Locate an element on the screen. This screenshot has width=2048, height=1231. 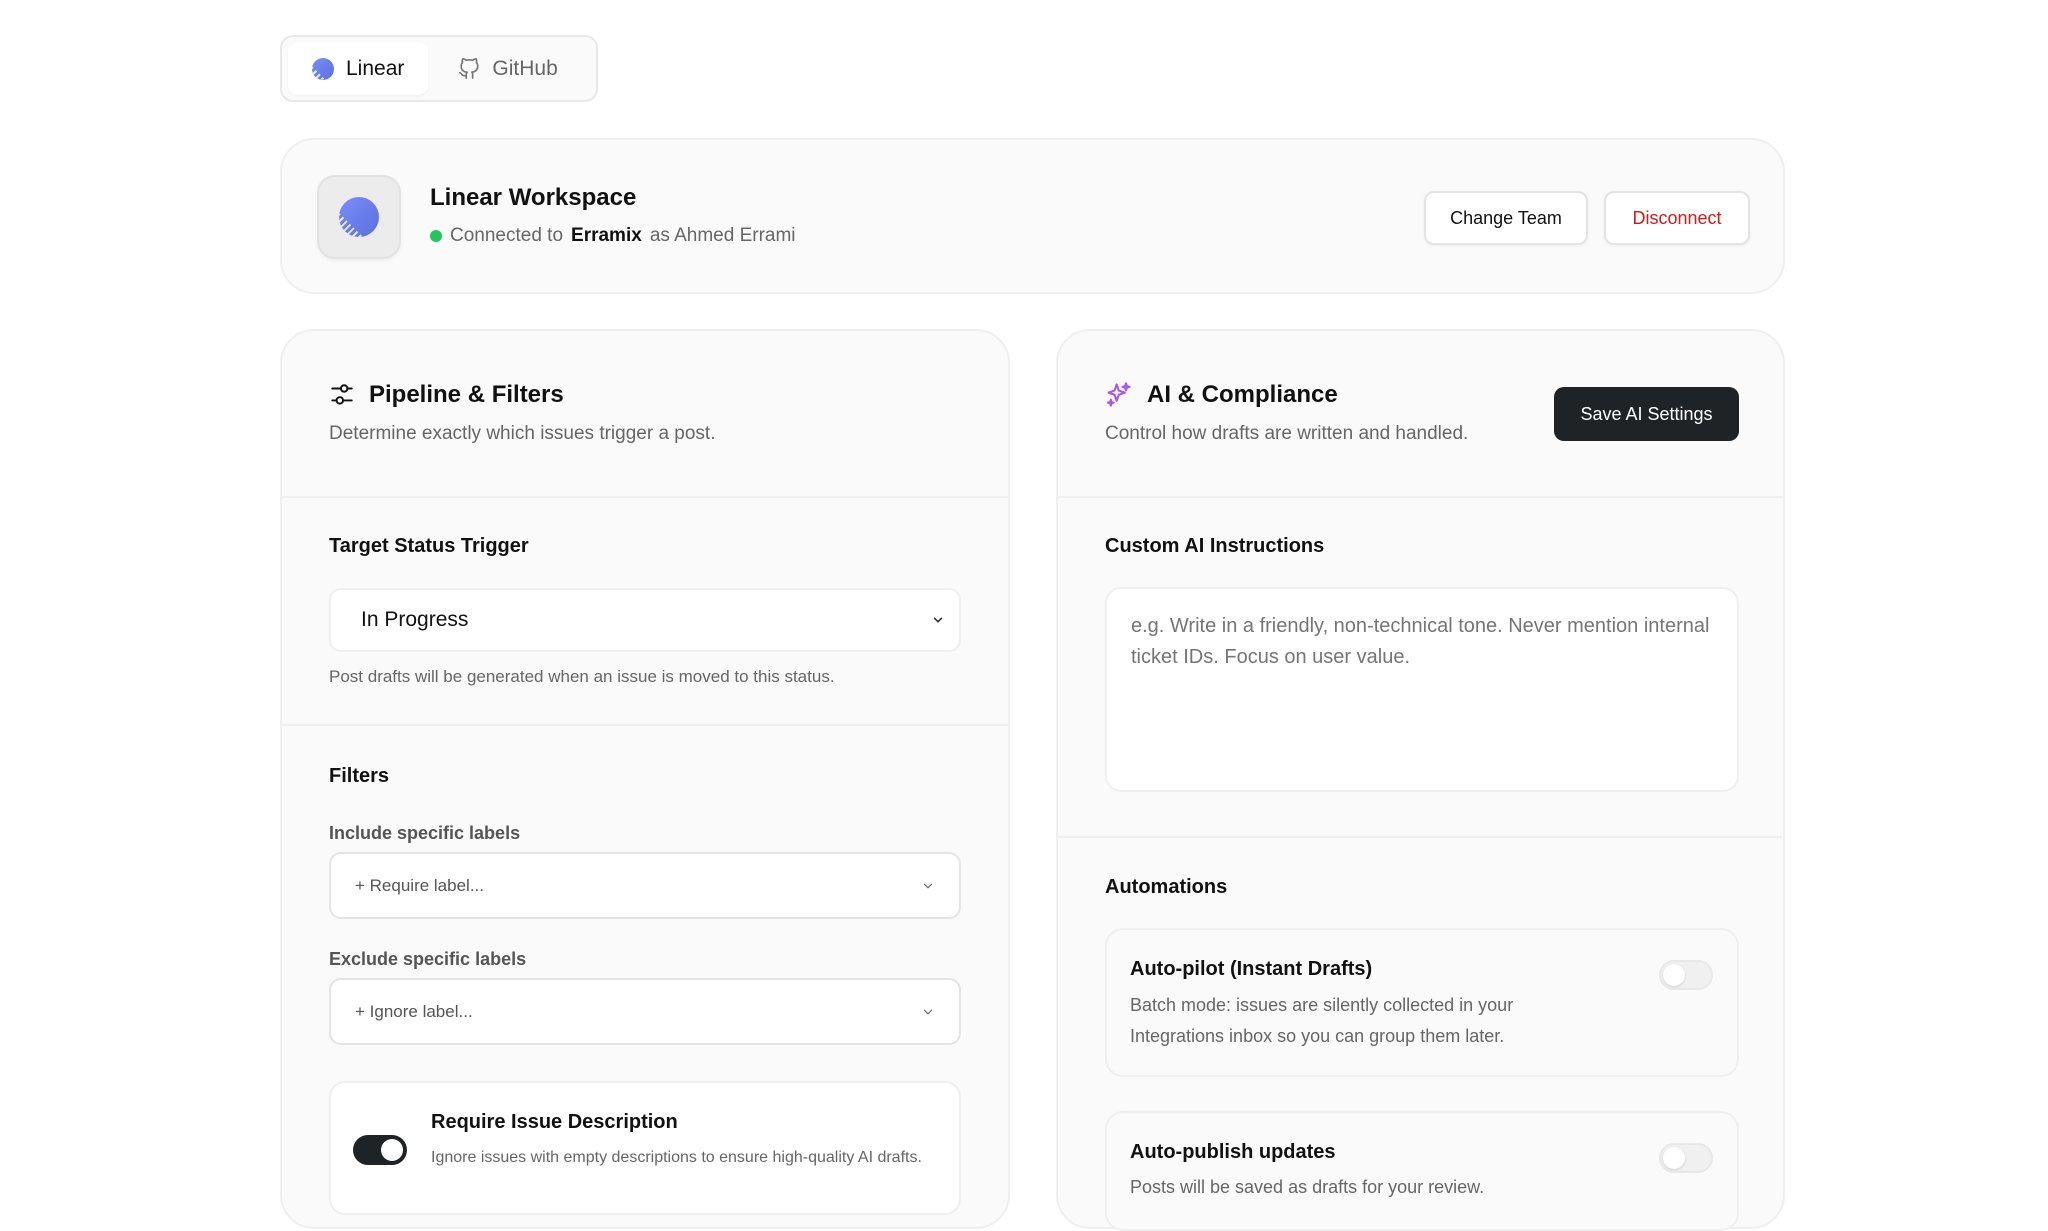
target-status-value: In Progress is located at coordinates (415, 619).